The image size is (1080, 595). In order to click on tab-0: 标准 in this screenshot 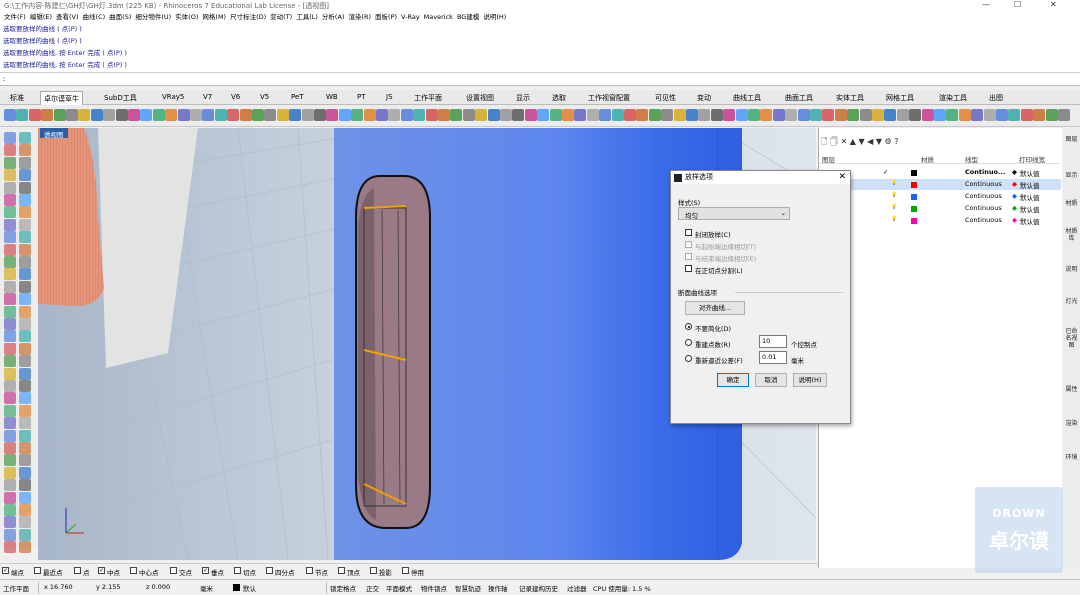, I will do `click(17, 98)`.